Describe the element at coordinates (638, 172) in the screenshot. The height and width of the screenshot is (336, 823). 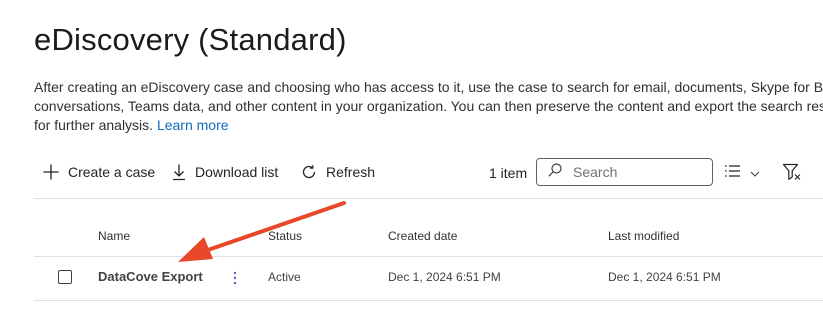
I see `search-input` at that location.